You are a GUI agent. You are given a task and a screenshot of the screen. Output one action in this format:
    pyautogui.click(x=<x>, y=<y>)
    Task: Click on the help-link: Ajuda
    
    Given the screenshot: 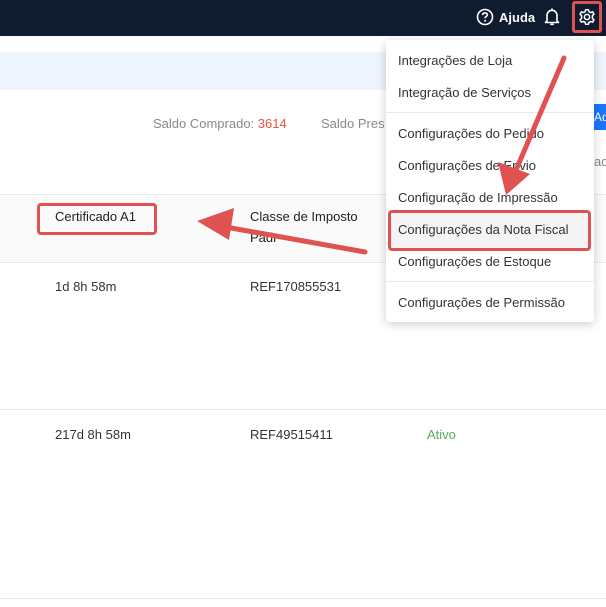 What is the action you would take?
    pyautogui.click(x=505, y=17)
    